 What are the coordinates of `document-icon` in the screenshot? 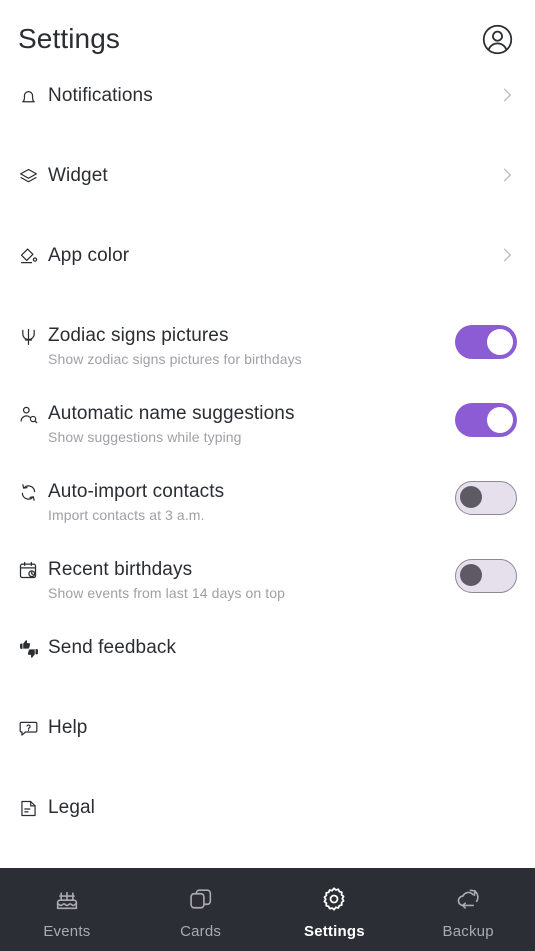 It's located at (33, 807).